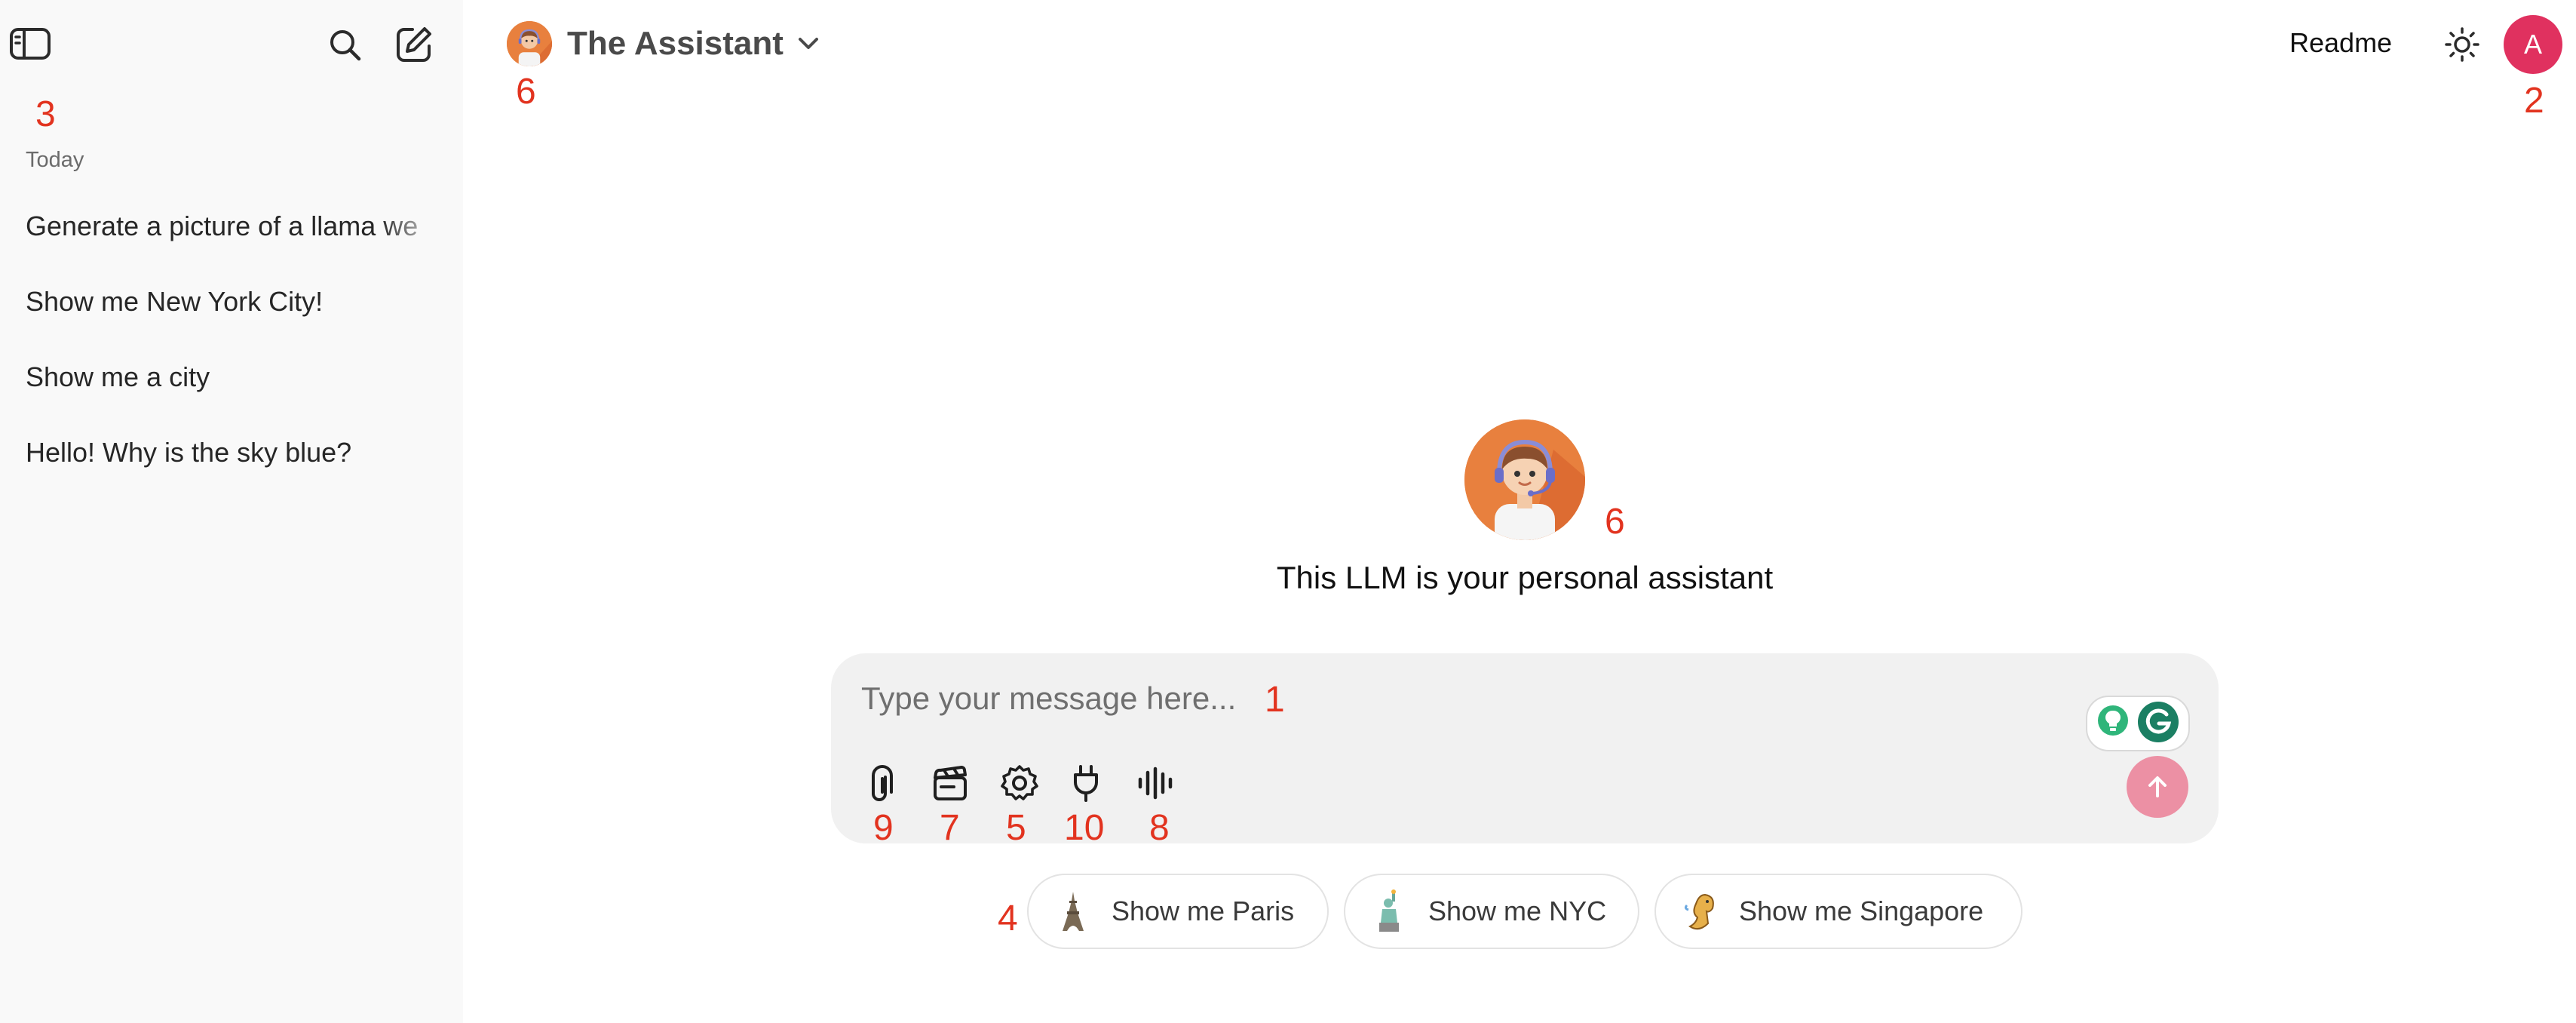  What do you see at coordinates (45, 114) in the screenshot?
I see `annotation-number: 3` at bounding box center [45, 114].